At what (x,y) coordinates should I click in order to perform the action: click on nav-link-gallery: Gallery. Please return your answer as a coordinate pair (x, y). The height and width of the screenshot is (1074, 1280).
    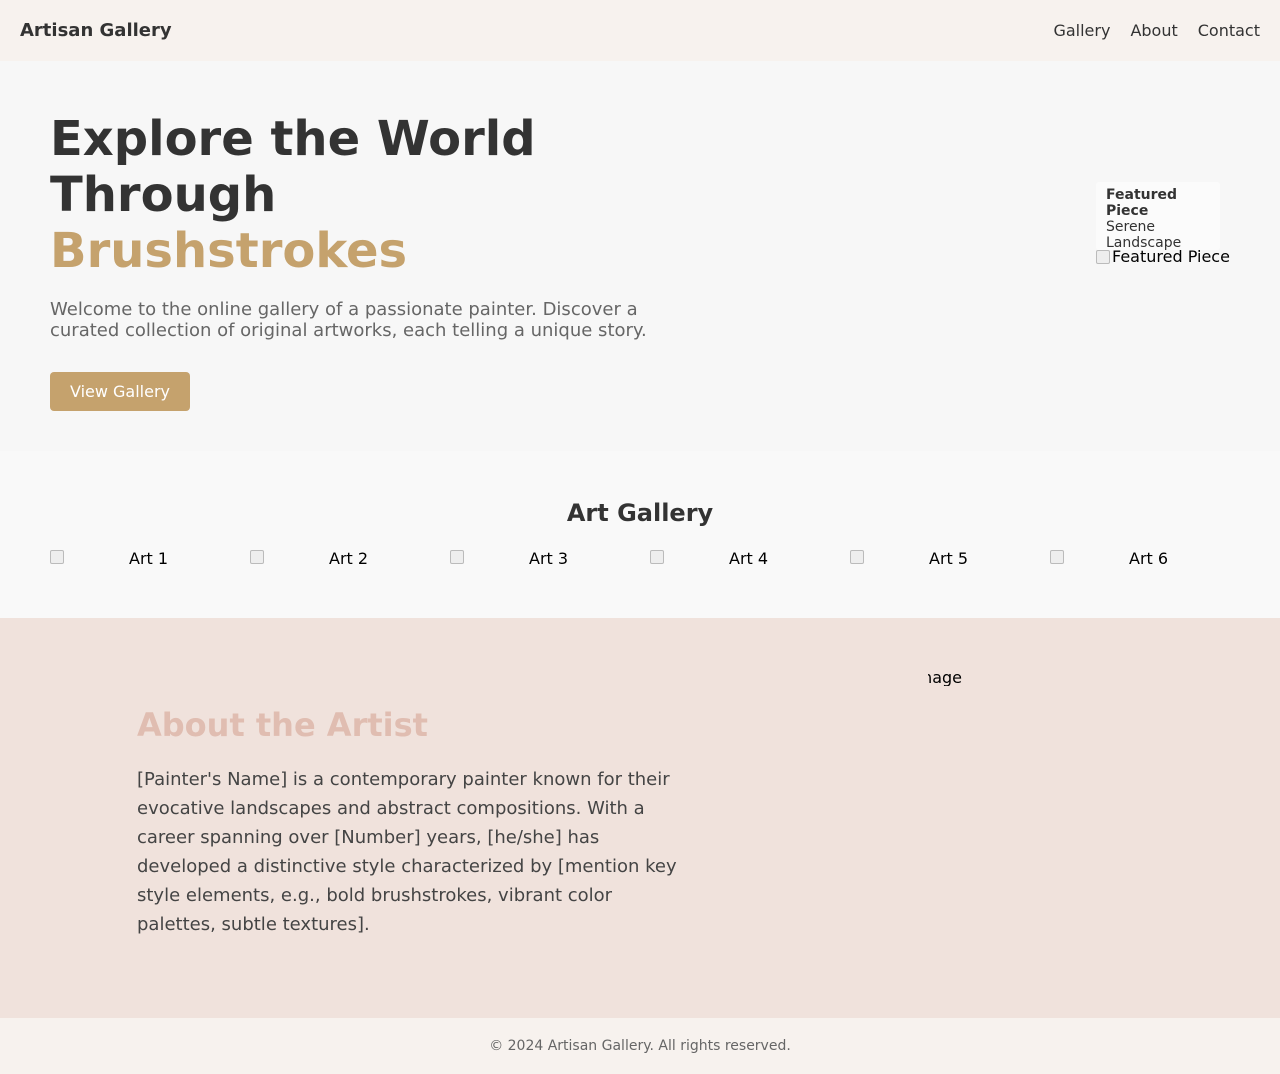
    Looking at the image, I should click on (1081, 30).